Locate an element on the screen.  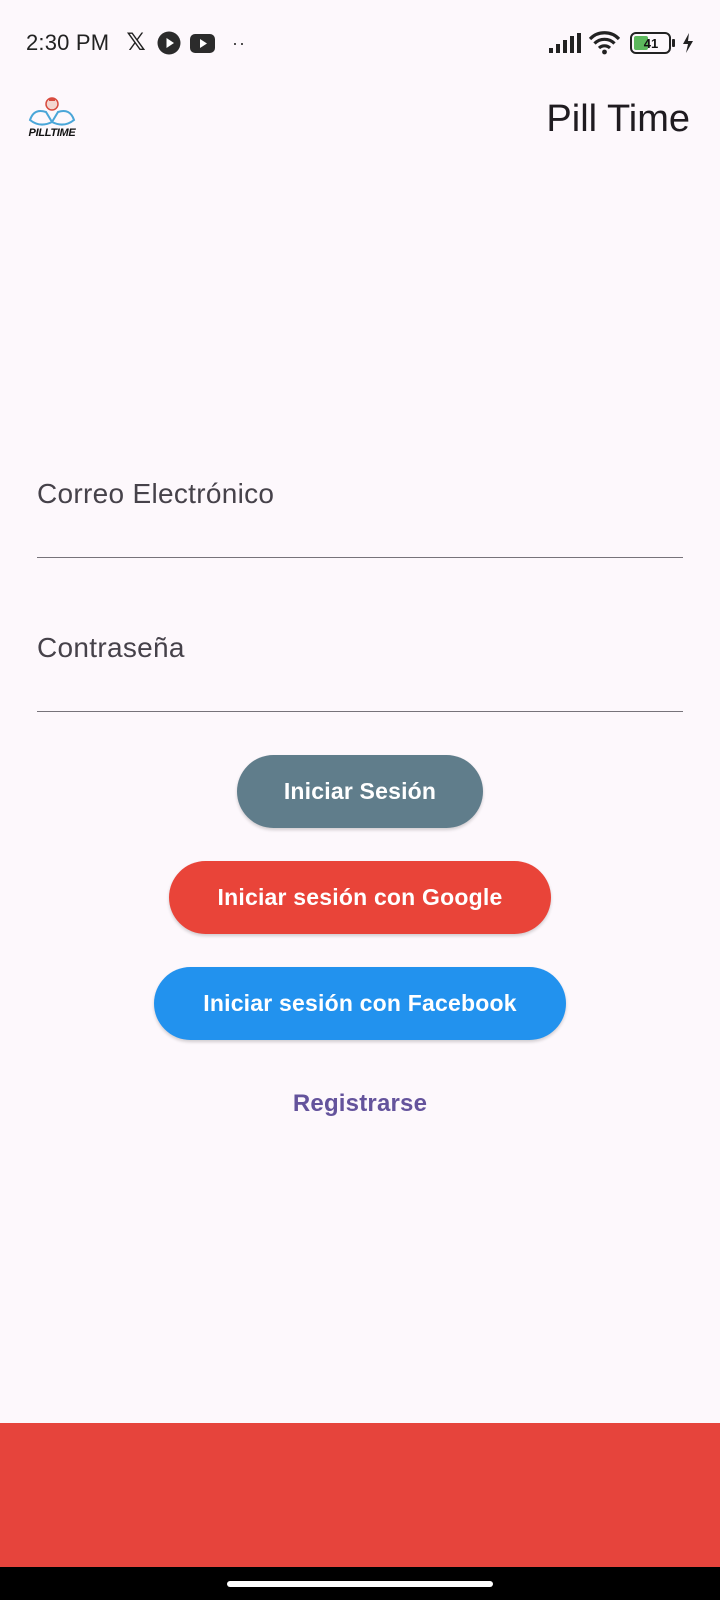
app-title: Pill Time is located at coordinates (618, 119).